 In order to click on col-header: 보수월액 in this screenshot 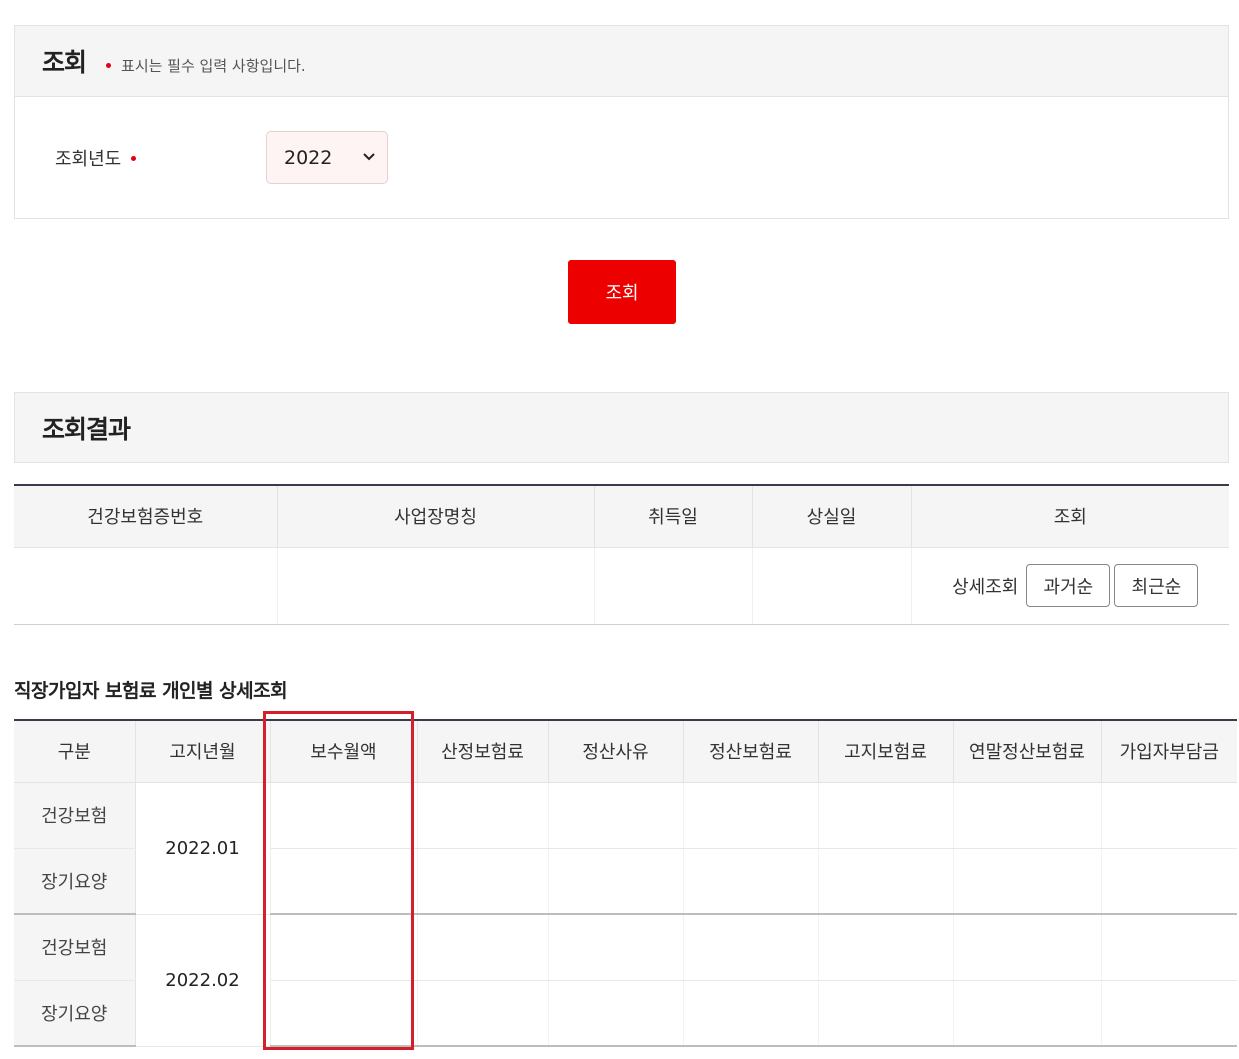, I will do `click(344, 751)`.